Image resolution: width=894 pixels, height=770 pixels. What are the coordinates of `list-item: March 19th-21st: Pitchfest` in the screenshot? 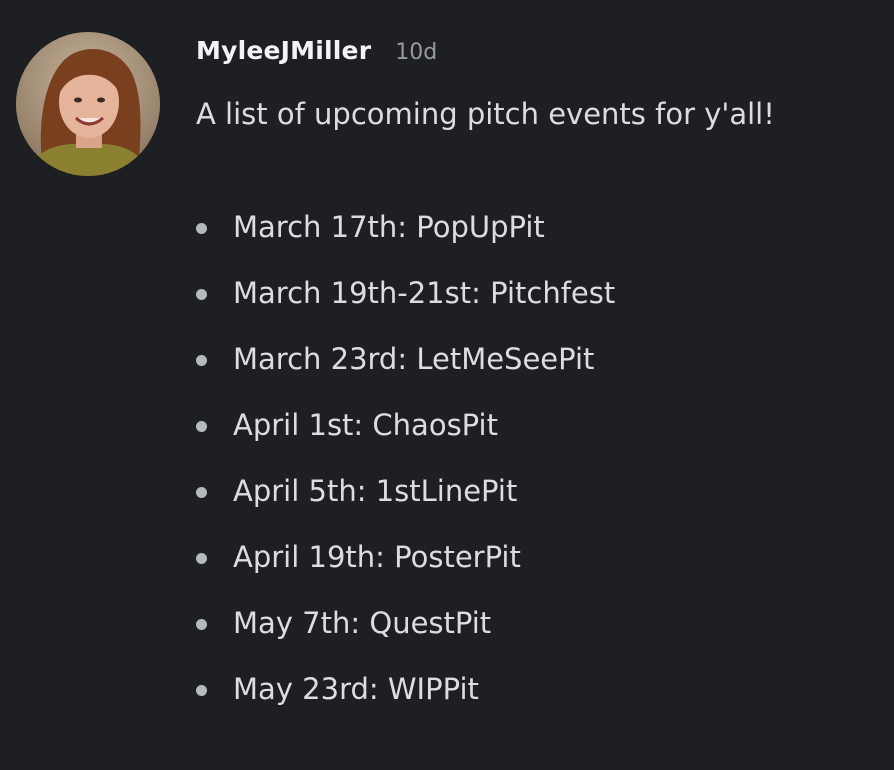 It's located at (535, 293).